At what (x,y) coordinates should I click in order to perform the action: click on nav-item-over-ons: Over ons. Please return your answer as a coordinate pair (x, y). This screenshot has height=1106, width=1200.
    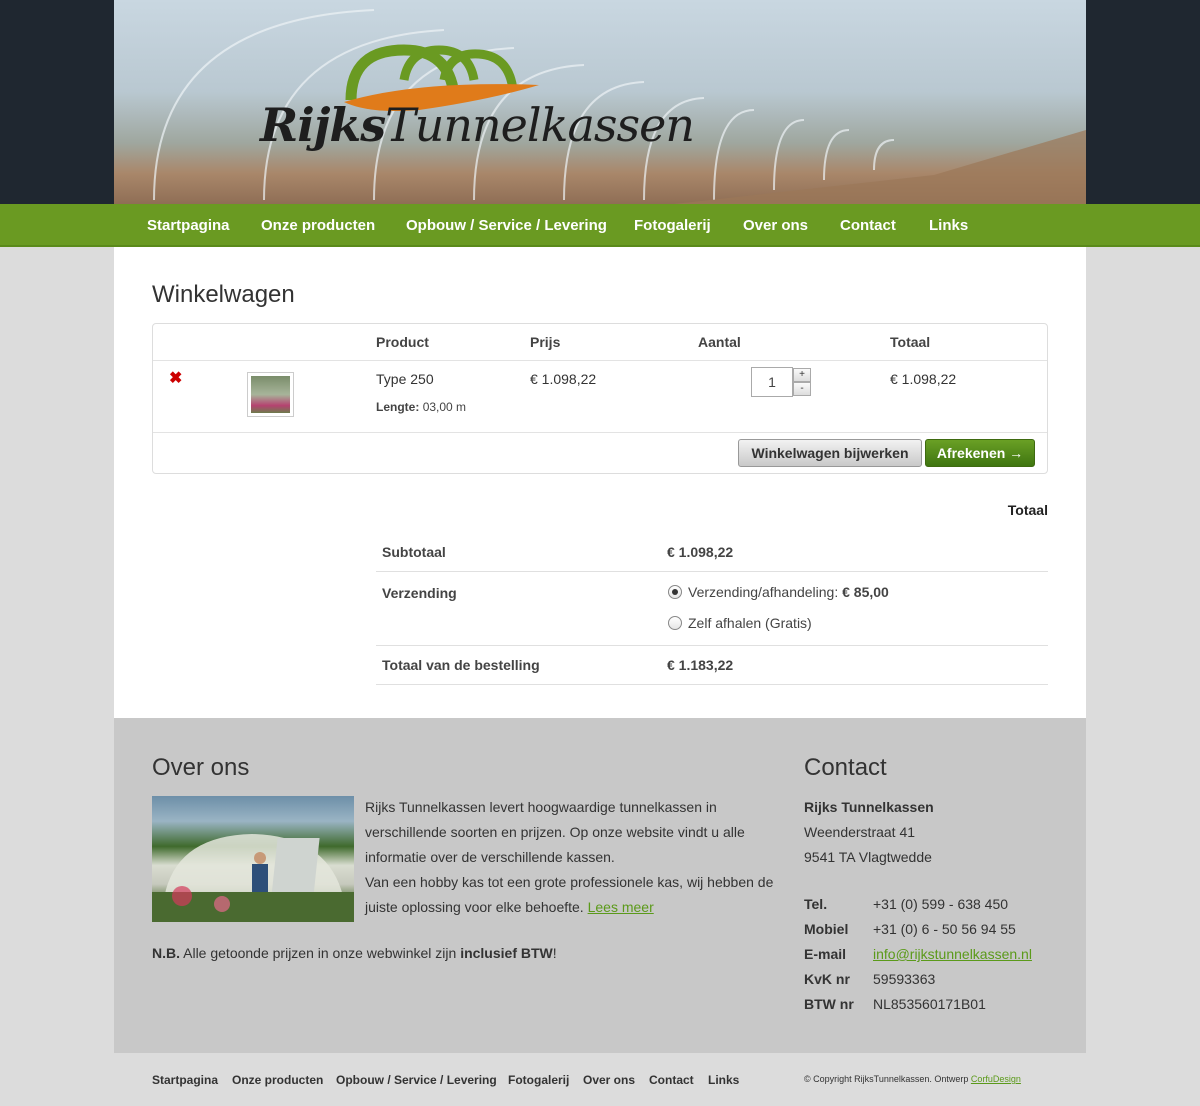
    Looking at the image, I should click on (775, 225).